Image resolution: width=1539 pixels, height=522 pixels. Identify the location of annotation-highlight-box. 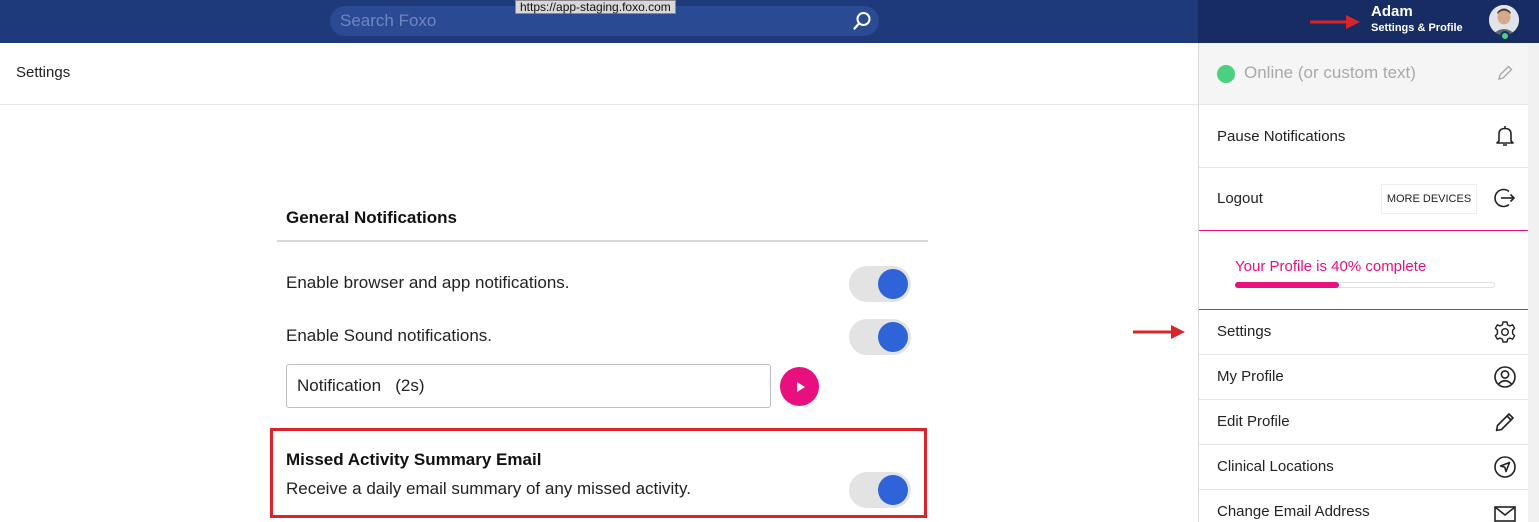
(598, 473).